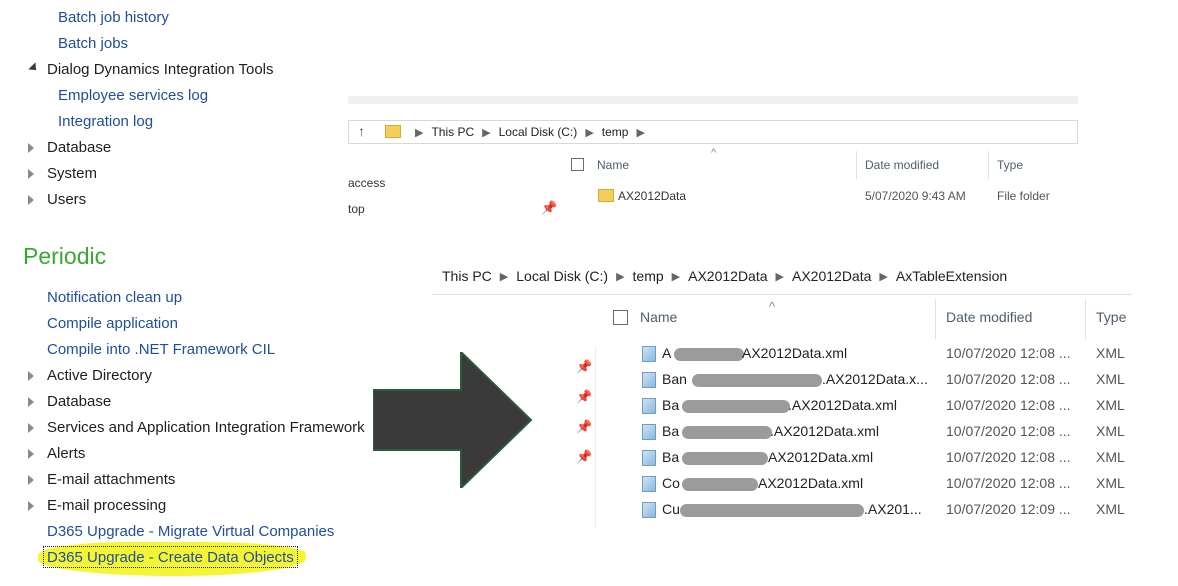 The width and height of the screenshot is (1178, 586). I want to click on nav-link-batch-job-history: Batch job history, so click(113, 18).